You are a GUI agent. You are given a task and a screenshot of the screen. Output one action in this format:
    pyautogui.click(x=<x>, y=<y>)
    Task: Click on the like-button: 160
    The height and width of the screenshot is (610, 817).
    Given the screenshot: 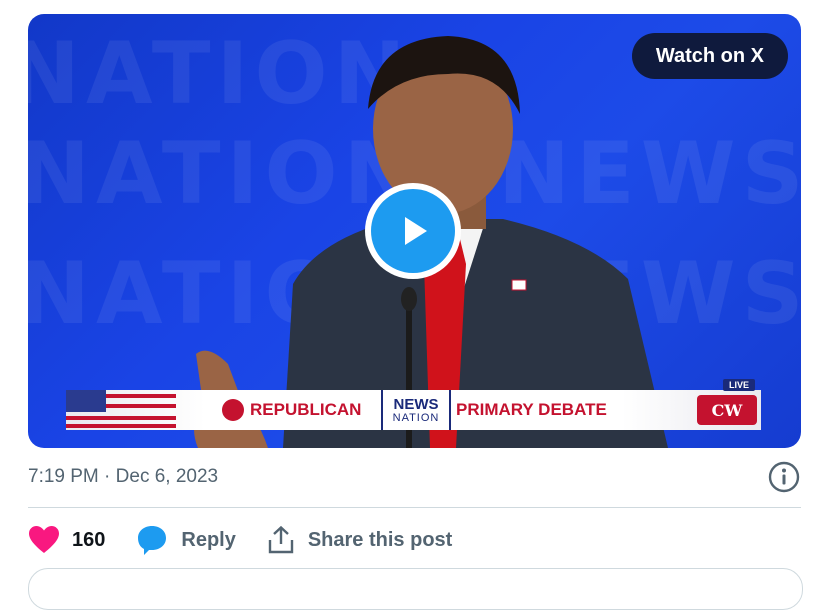 What is the action you would take?
    pyautogui.click(x=66, y=540)
    